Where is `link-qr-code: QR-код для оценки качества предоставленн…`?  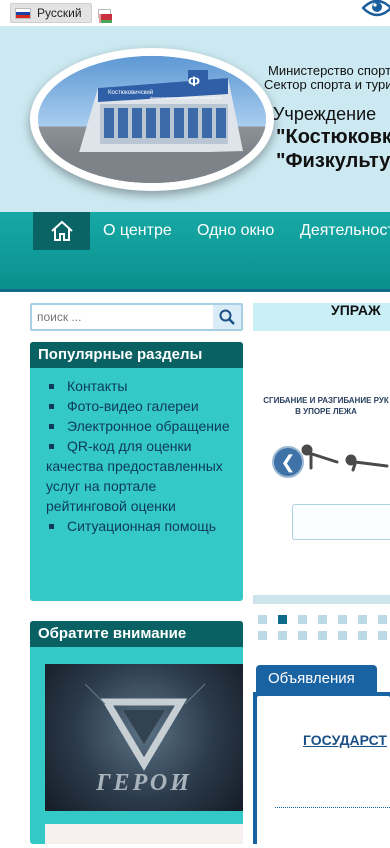 link-qr-code: QR-код для оценки качества предоставленн… is located at coordinates (134, 476).